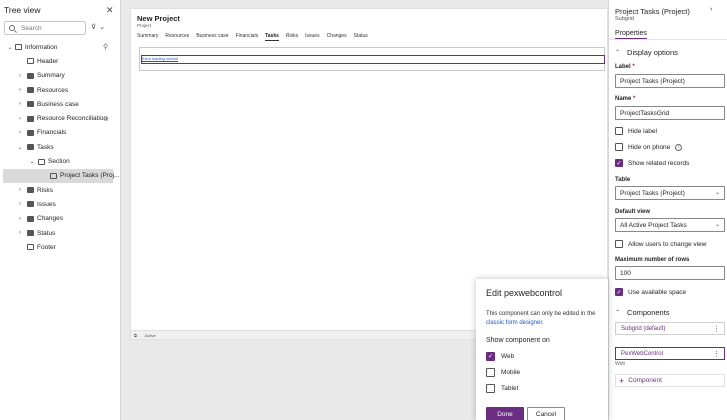 The image size is (727, 420). I want to click on mobile-checkbox: Mobile, so click(503, 372).